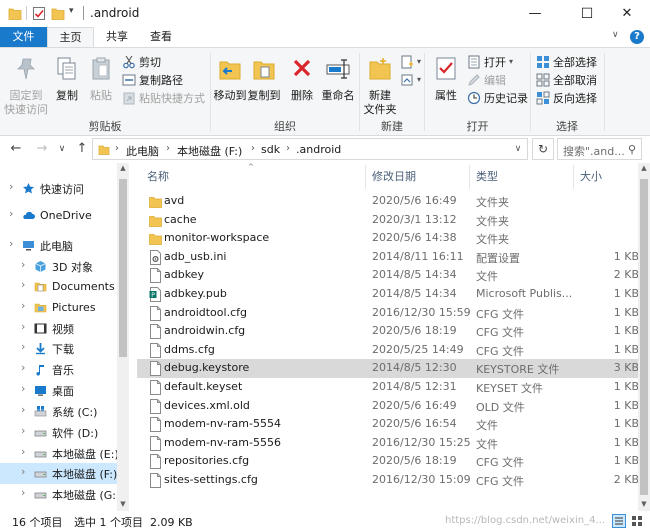  I want to click on copy-to-button: 复制到, so click(264, 79).